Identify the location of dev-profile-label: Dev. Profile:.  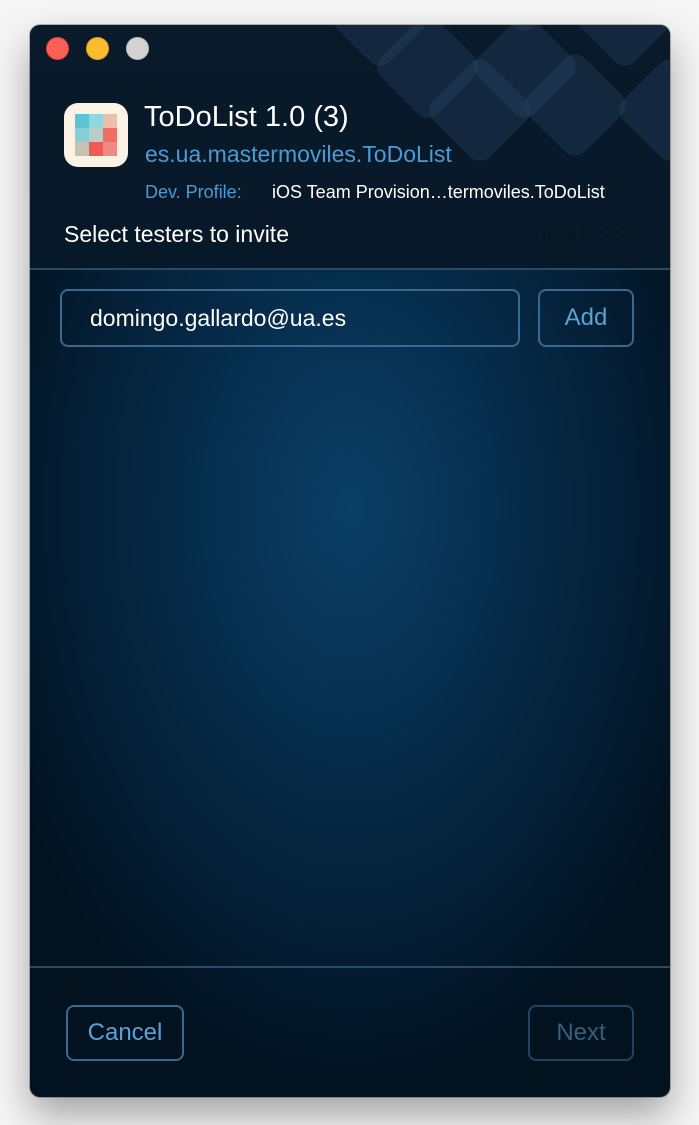
(193, 192).